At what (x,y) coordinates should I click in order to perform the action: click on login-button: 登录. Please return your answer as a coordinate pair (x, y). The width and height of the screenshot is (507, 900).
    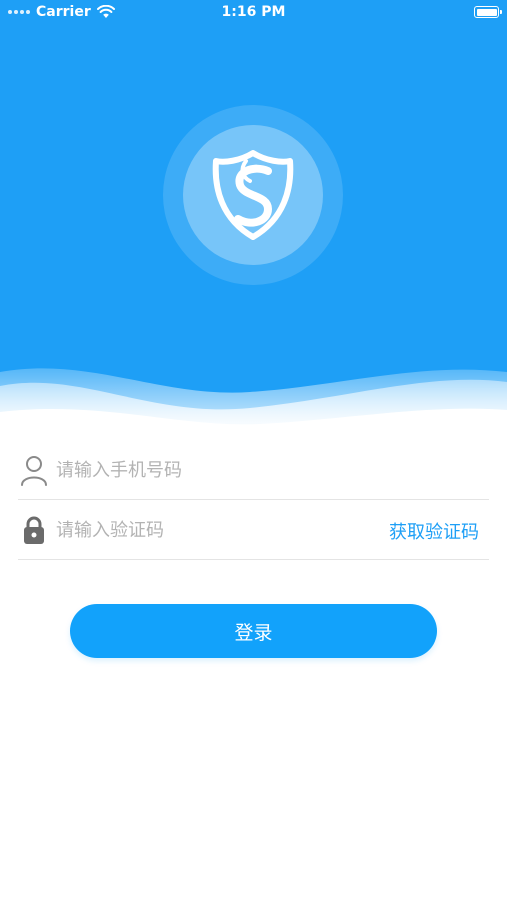
    Looking at the image, I should click on (253, 631).